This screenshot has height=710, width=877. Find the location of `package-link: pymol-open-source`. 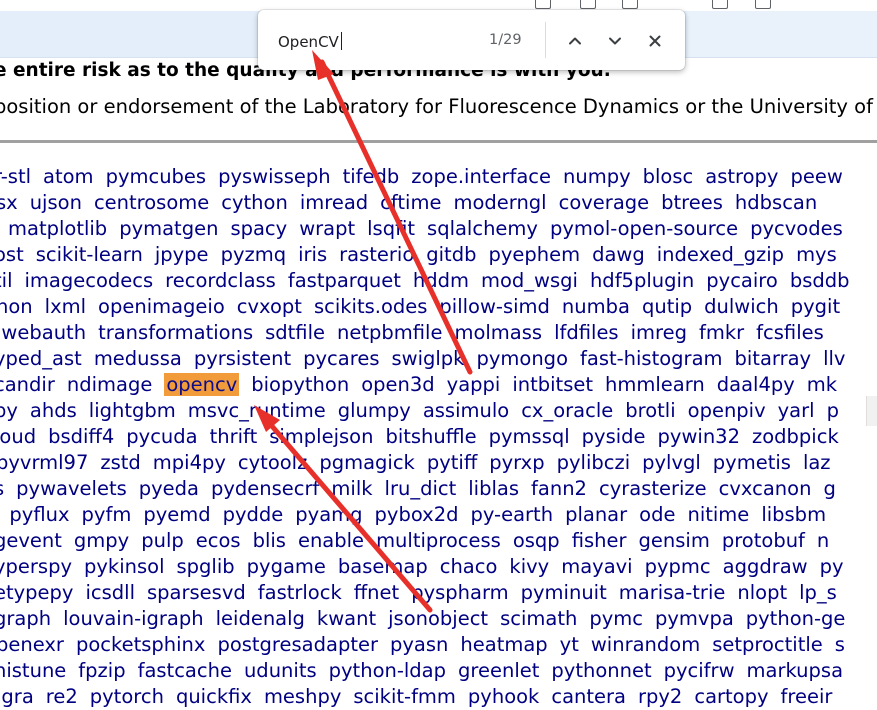

package-link: pymol-open-source is located at coordinates (644, 228).